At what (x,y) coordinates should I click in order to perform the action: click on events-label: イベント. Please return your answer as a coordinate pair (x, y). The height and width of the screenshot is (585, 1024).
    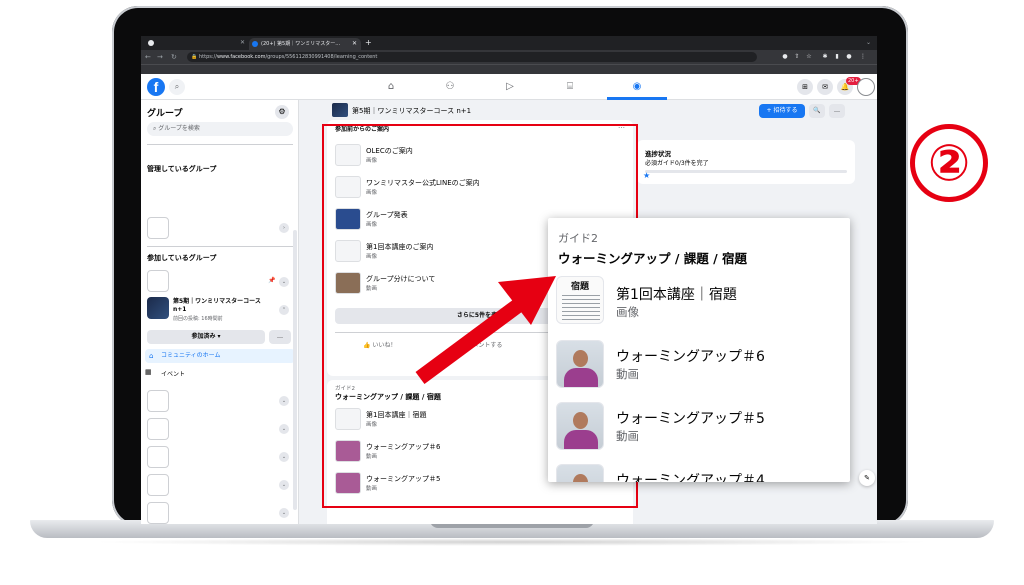
    Looking at the image, I should click on (173, 374).